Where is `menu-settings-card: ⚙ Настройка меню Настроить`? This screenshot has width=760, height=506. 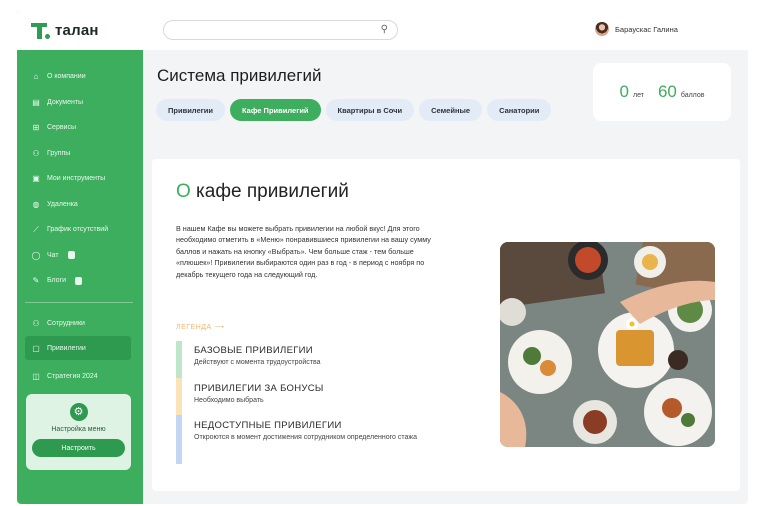
menu-settings-card: ⚙ Настройка меню Настроить is located at coordinates (78, 432).